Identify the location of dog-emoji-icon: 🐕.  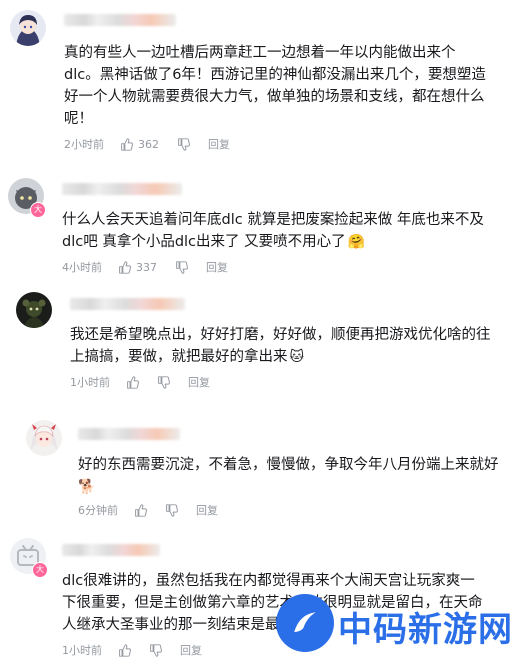
(87, 487).